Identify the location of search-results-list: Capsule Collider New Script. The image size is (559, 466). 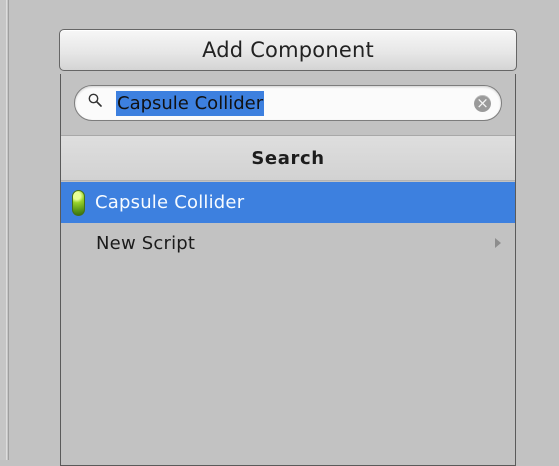
(288, 223).